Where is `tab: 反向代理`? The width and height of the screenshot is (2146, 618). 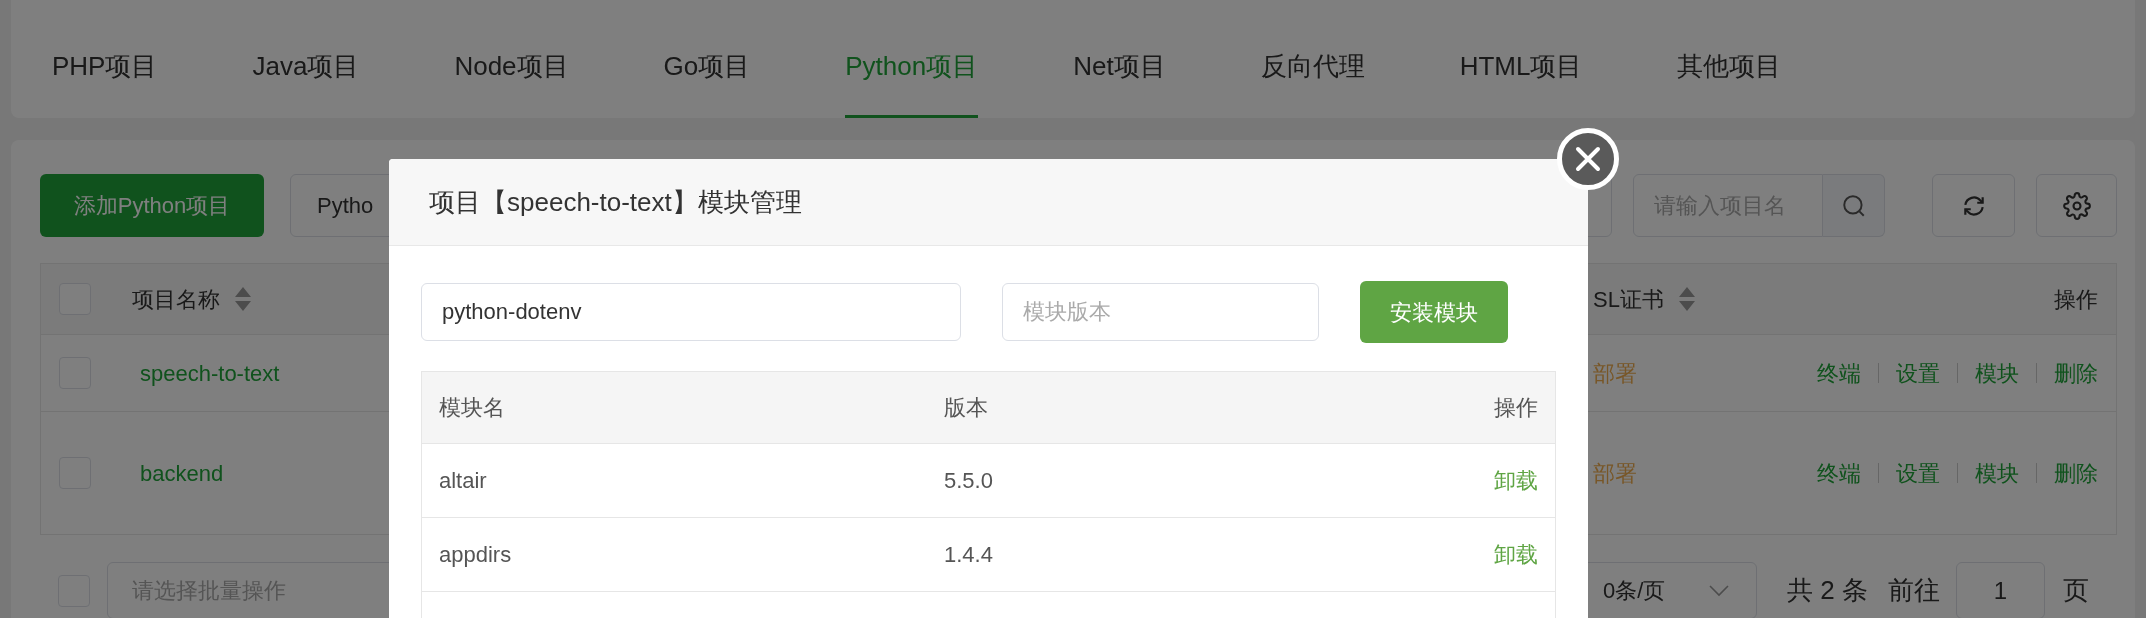
tab: 反向代理 is located at coordinates (1312, 68).